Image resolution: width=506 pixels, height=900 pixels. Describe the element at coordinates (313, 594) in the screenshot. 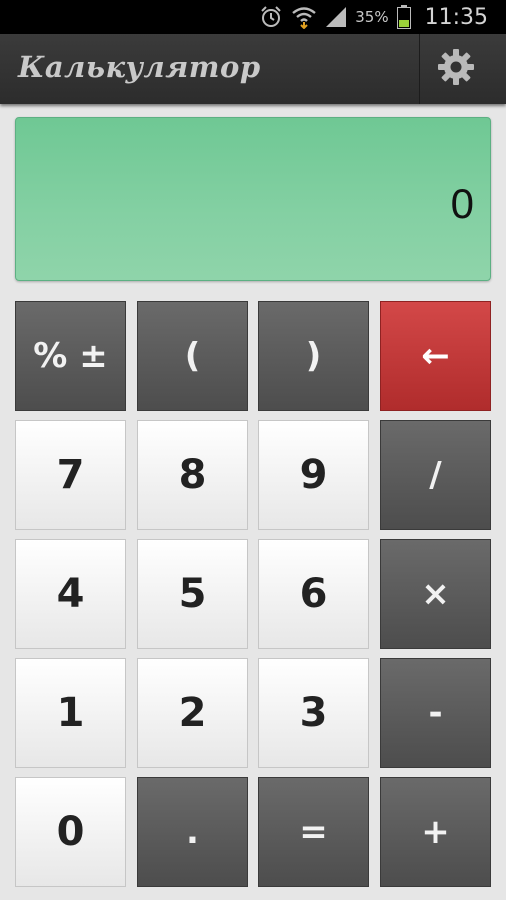

I see `digit-6-button: 6` at that location.